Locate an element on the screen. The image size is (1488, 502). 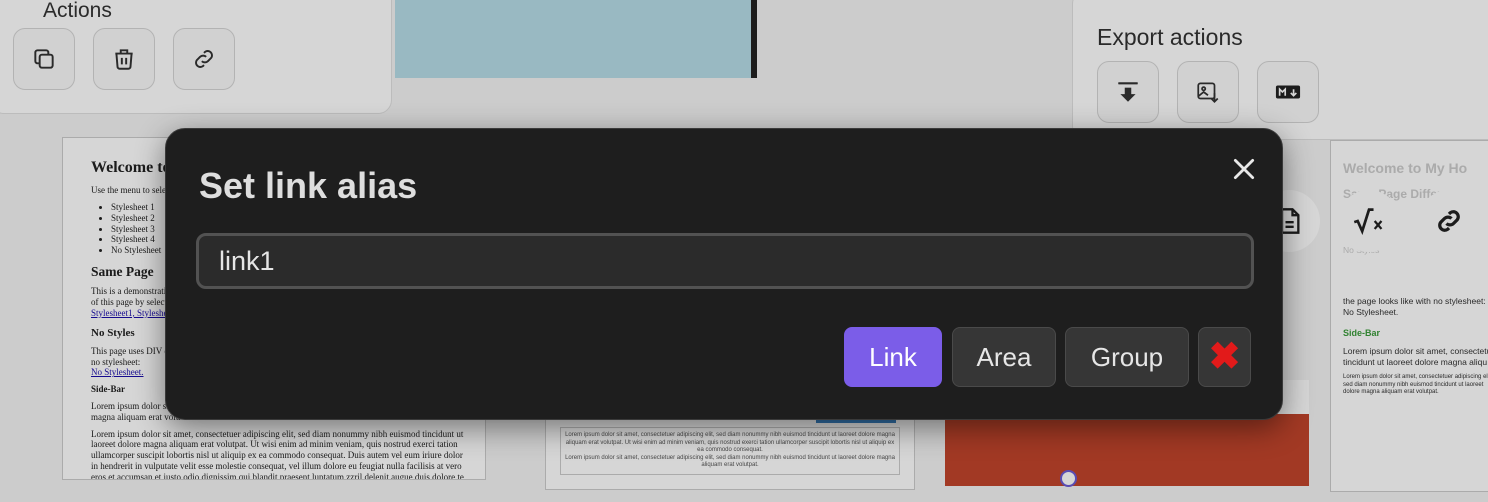
group-button: Group is located at coordinates (1127, 357).